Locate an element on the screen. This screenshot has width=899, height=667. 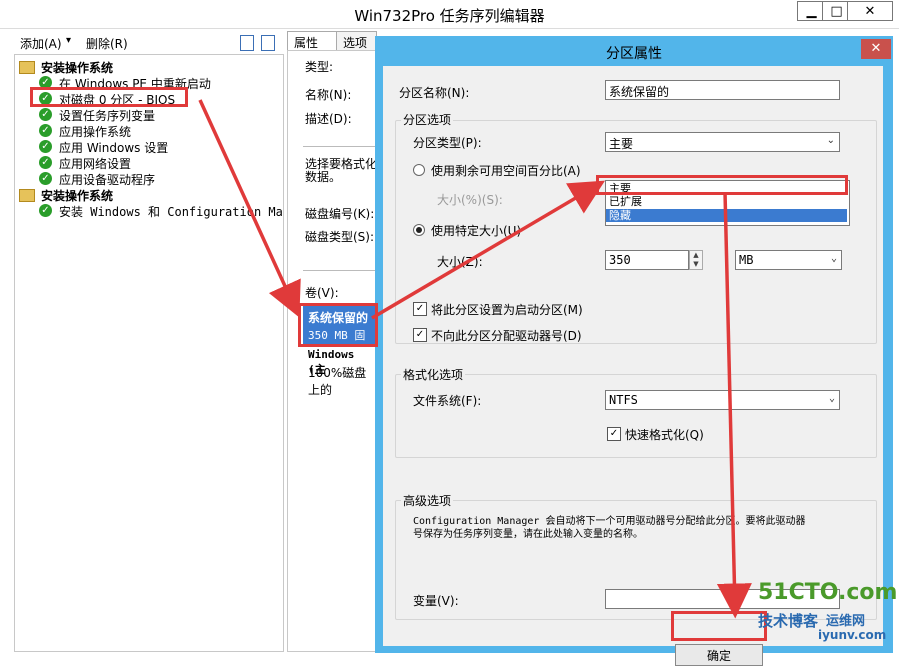
properties-tabs: 属性 选项 is located at coordinates (332, 41).